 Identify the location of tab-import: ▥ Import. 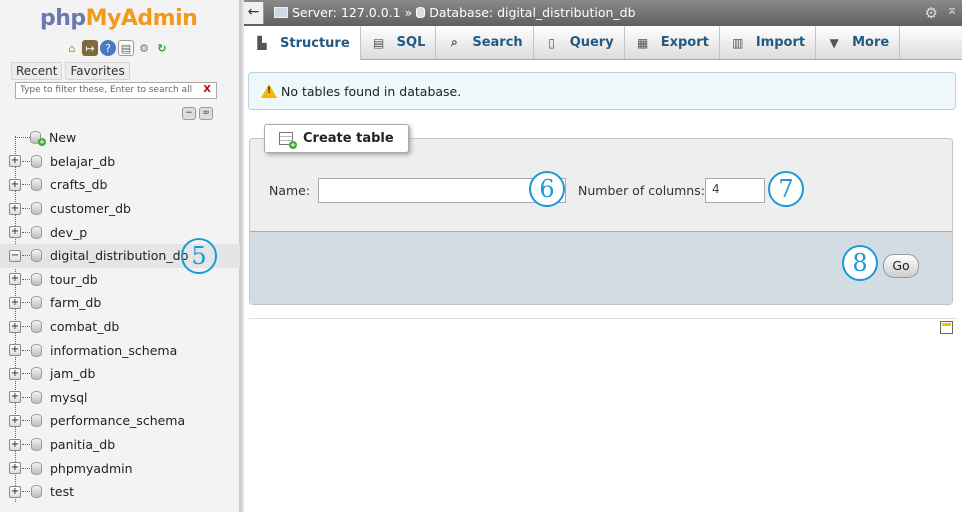
(768, 42).